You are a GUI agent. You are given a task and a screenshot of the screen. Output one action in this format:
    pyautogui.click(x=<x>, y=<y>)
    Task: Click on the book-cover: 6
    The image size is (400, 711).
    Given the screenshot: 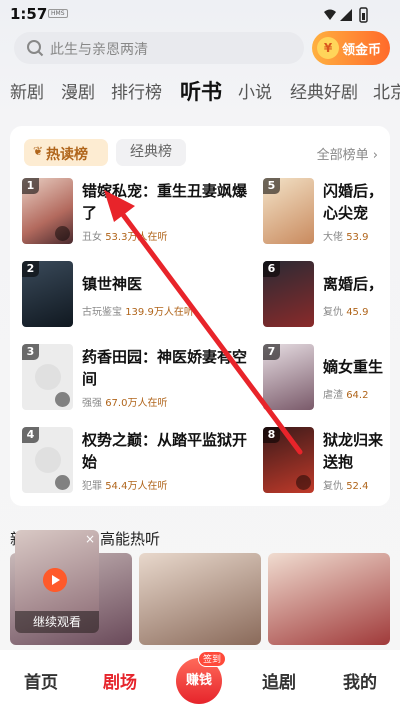 What is the action you would take?
    pyautogui.click(x=288, y=294)
    